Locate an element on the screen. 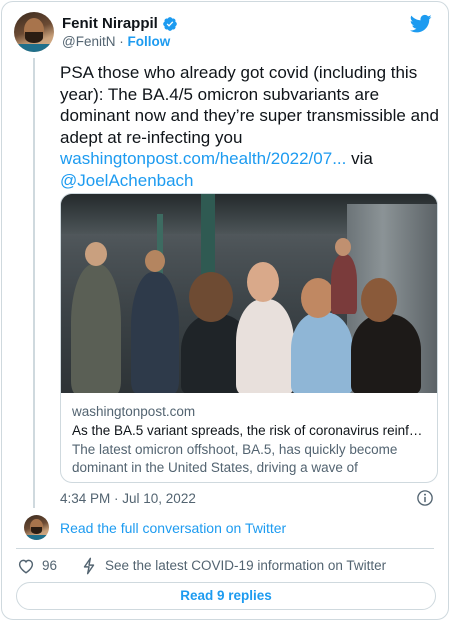 The image size is (450, 621). author-avatar is located at coordinates (34, 32).